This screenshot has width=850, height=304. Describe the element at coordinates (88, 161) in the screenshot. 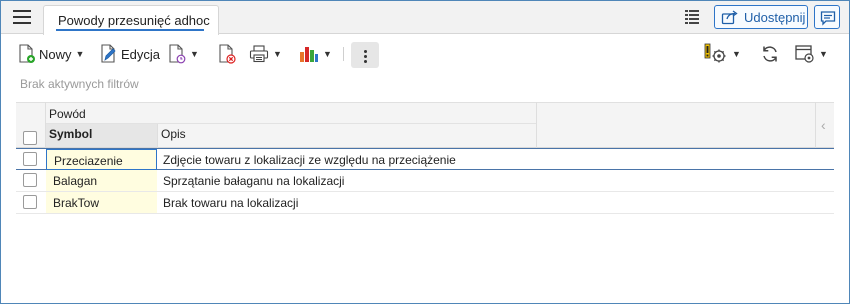

I see `symbol-value: Przeciazenie` at that location.